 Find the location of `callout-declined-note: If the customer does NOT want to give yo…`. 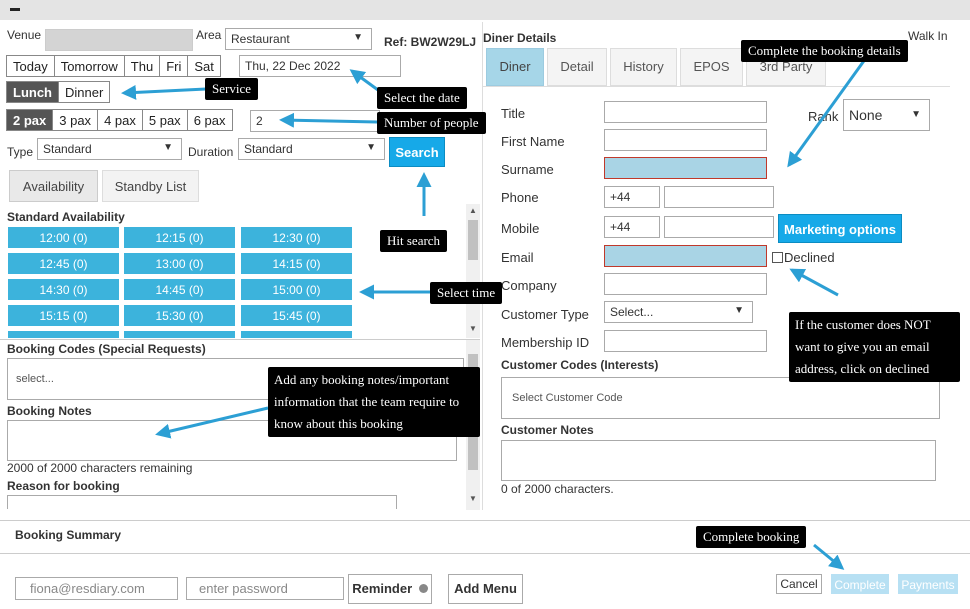

callout-declined-note: If the customer does NOT want to give yo… is located at coordinates (874, 347).